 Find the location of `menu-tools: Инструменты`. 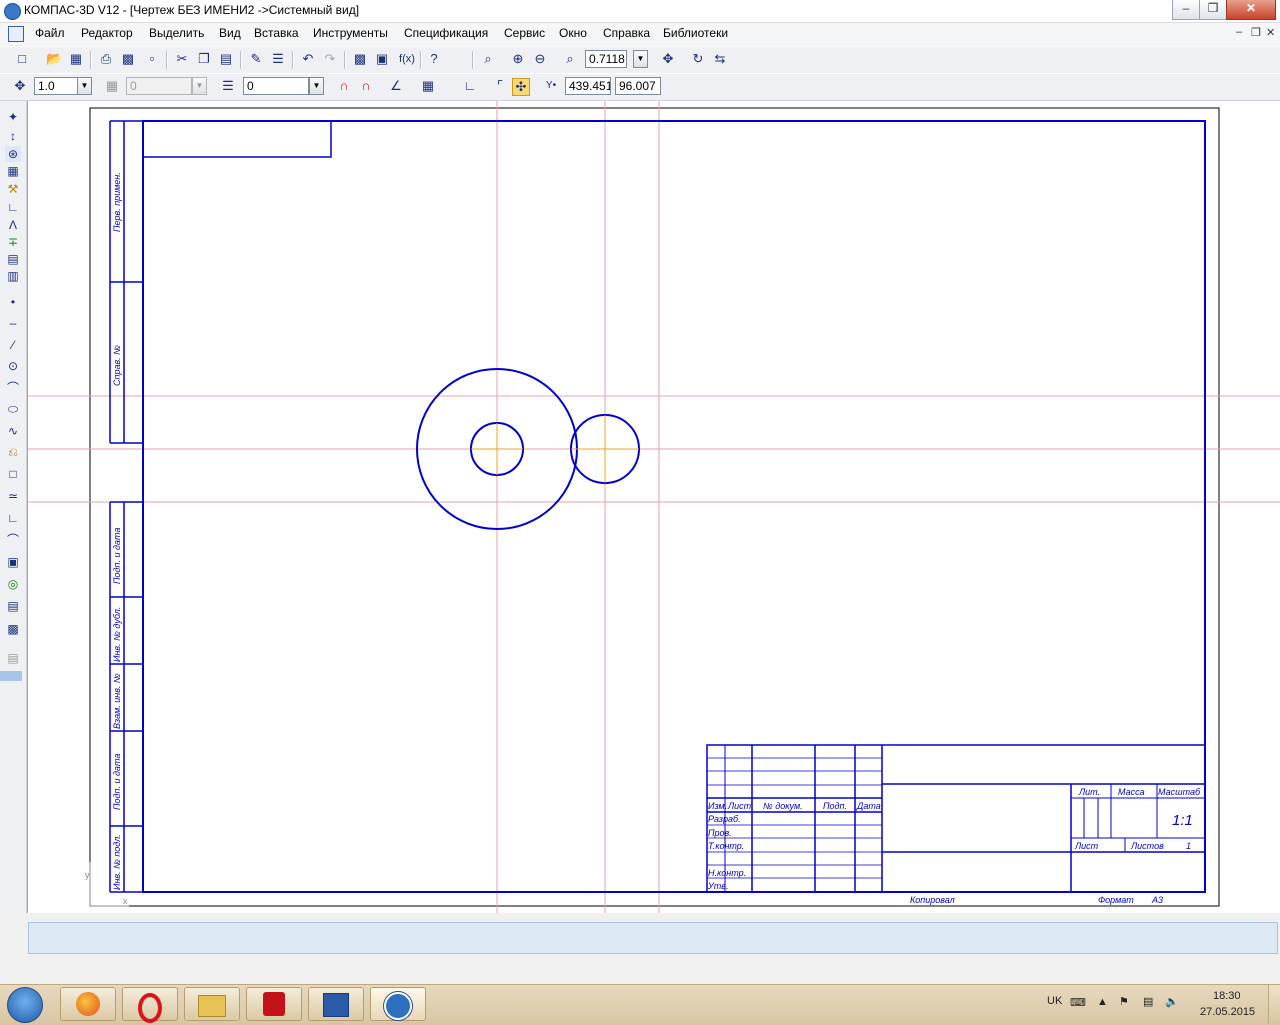

menu-tools: Инструменты is located at coordinates (350, 33).